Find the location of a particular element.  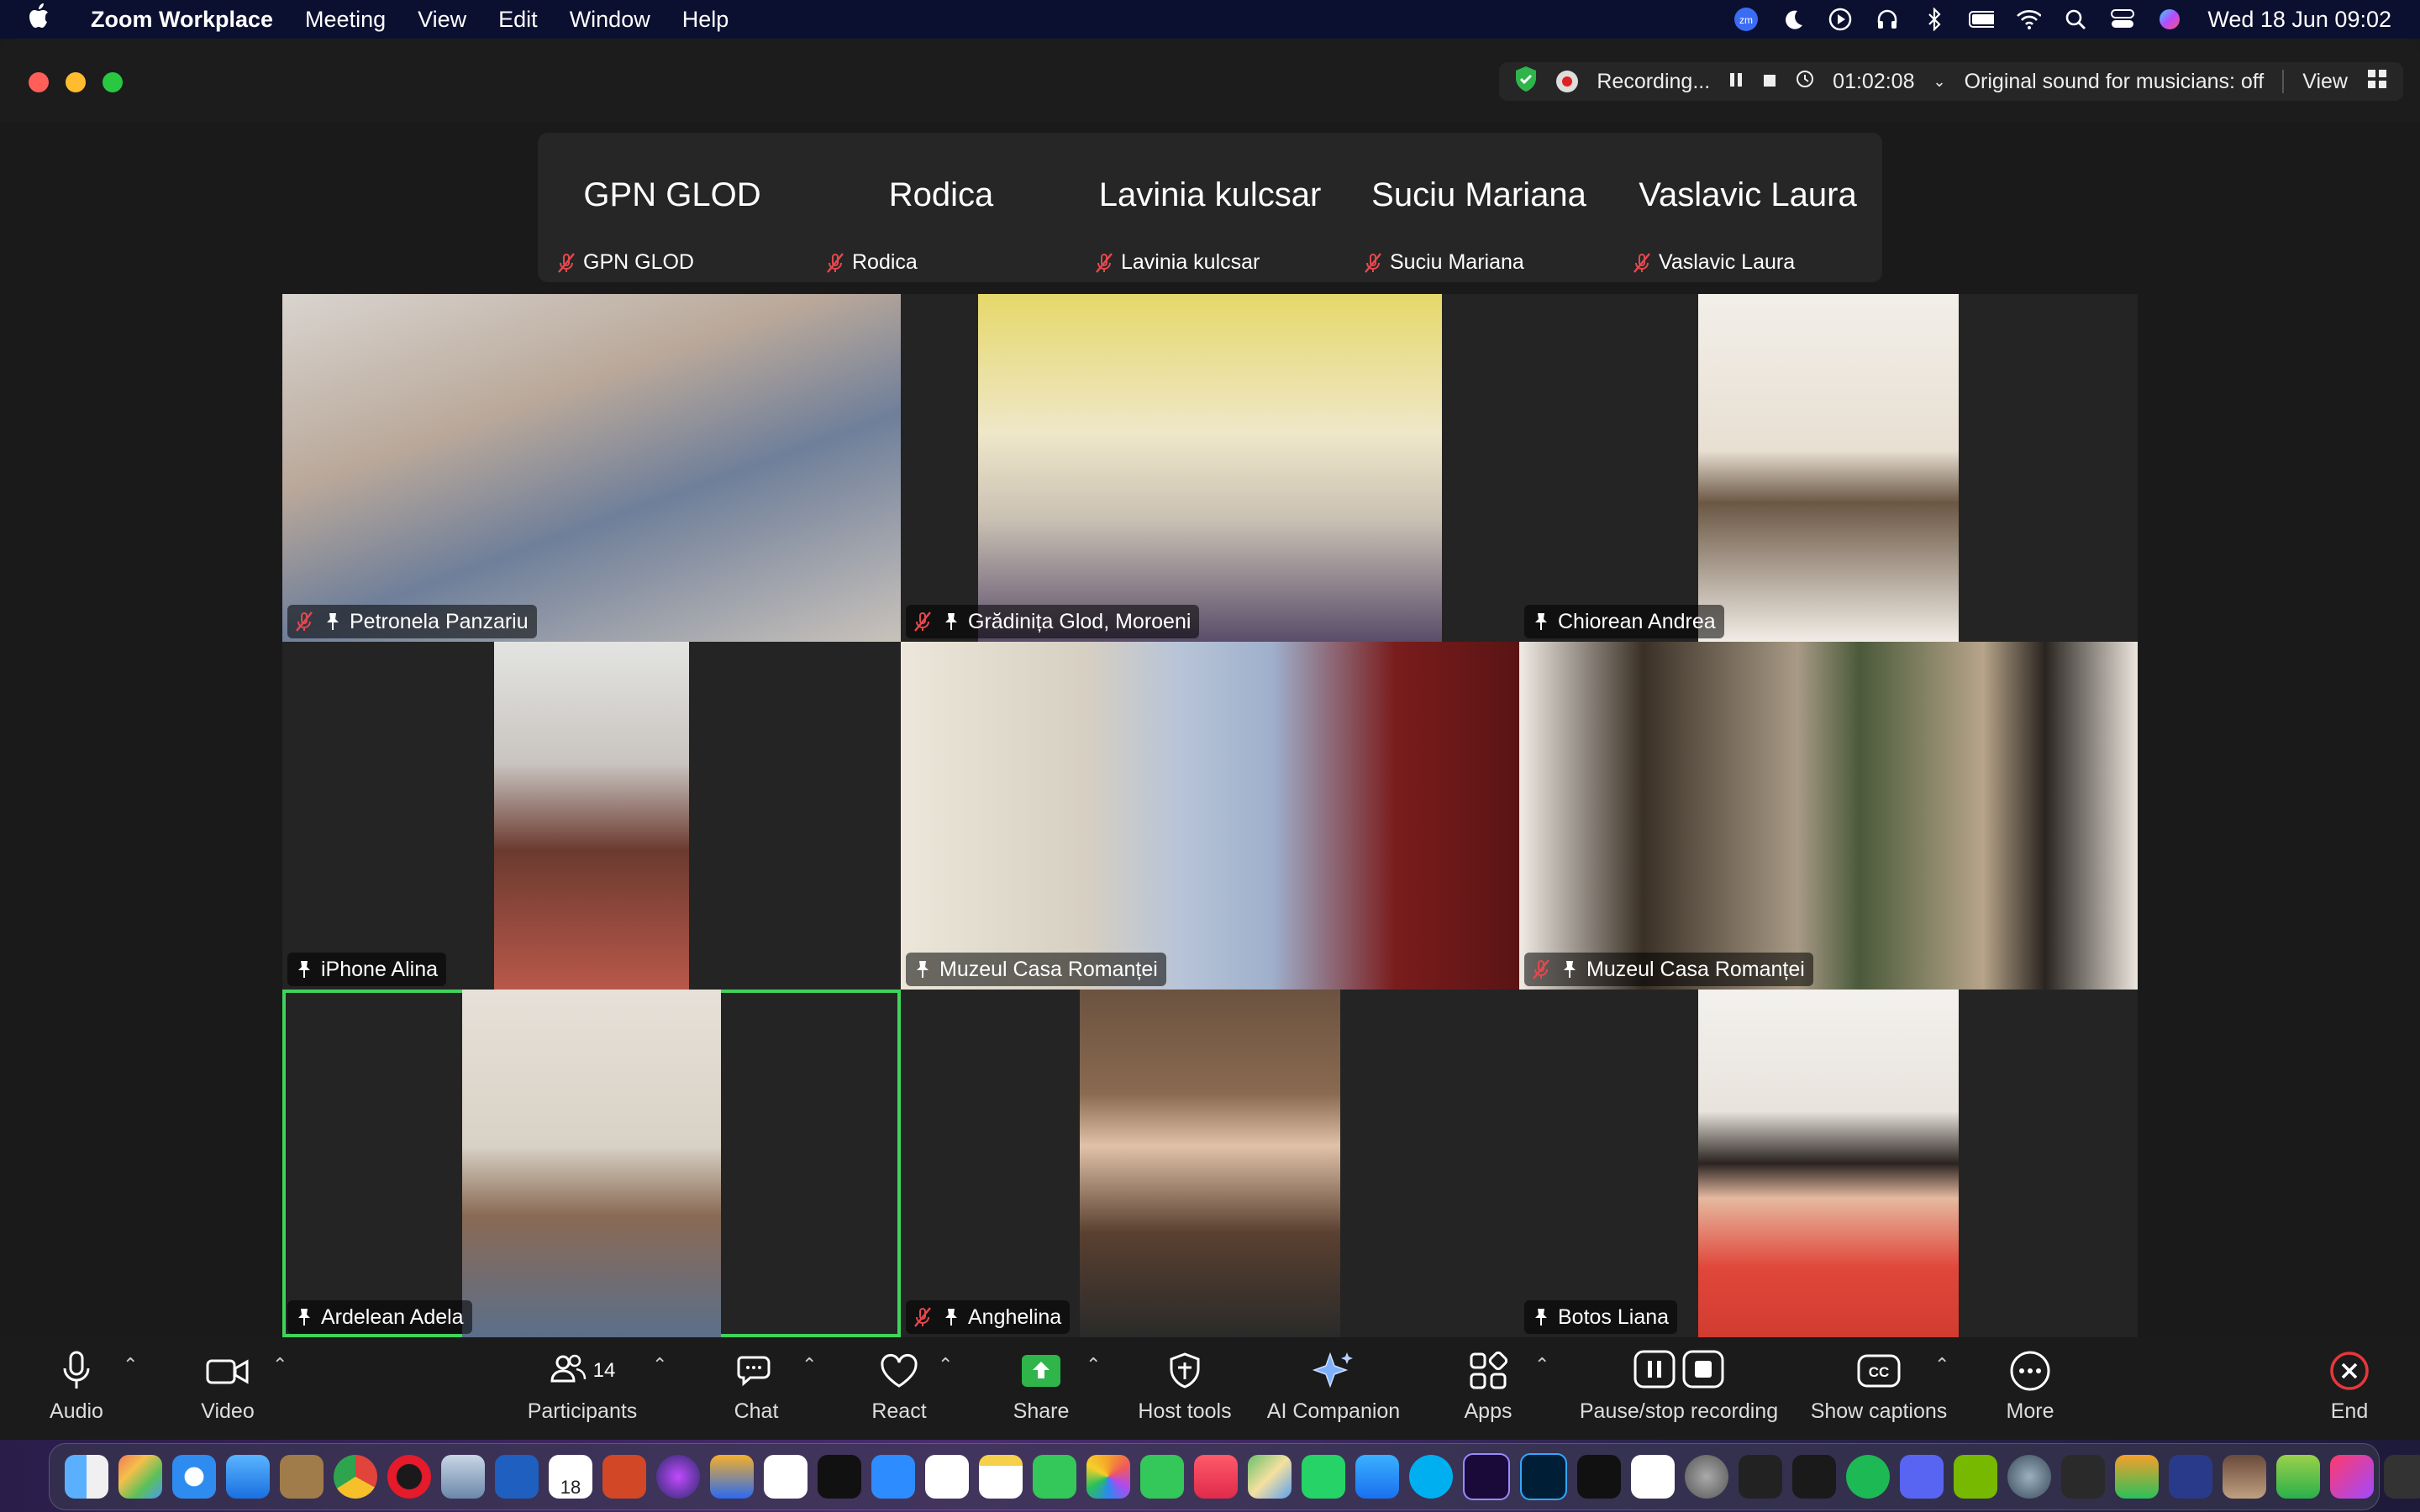

pause-recording-icon is located at coordinates (1736, 82).